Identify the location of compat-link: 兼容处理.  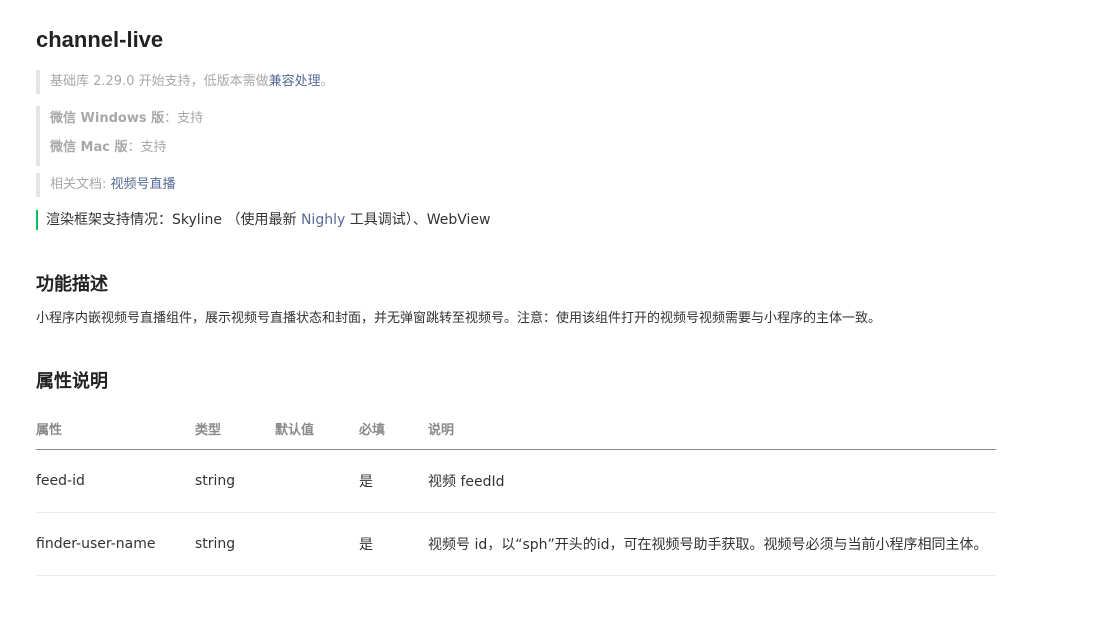
(295, 81).